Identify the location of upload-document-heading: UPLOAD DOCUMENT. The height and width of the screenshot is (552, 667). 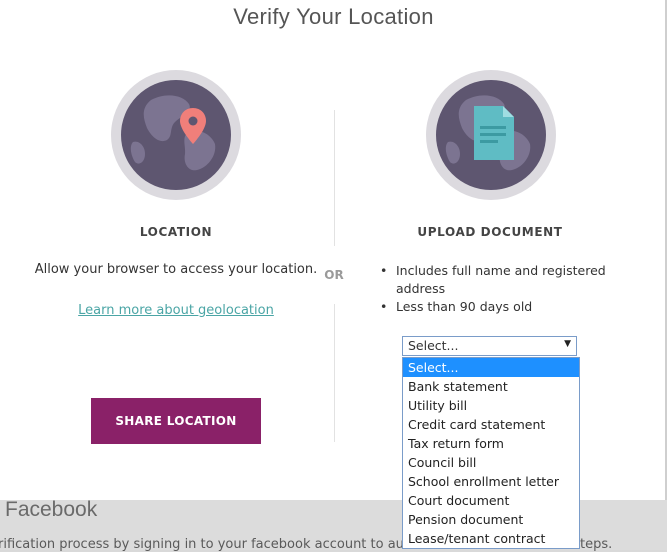
(490, 232).